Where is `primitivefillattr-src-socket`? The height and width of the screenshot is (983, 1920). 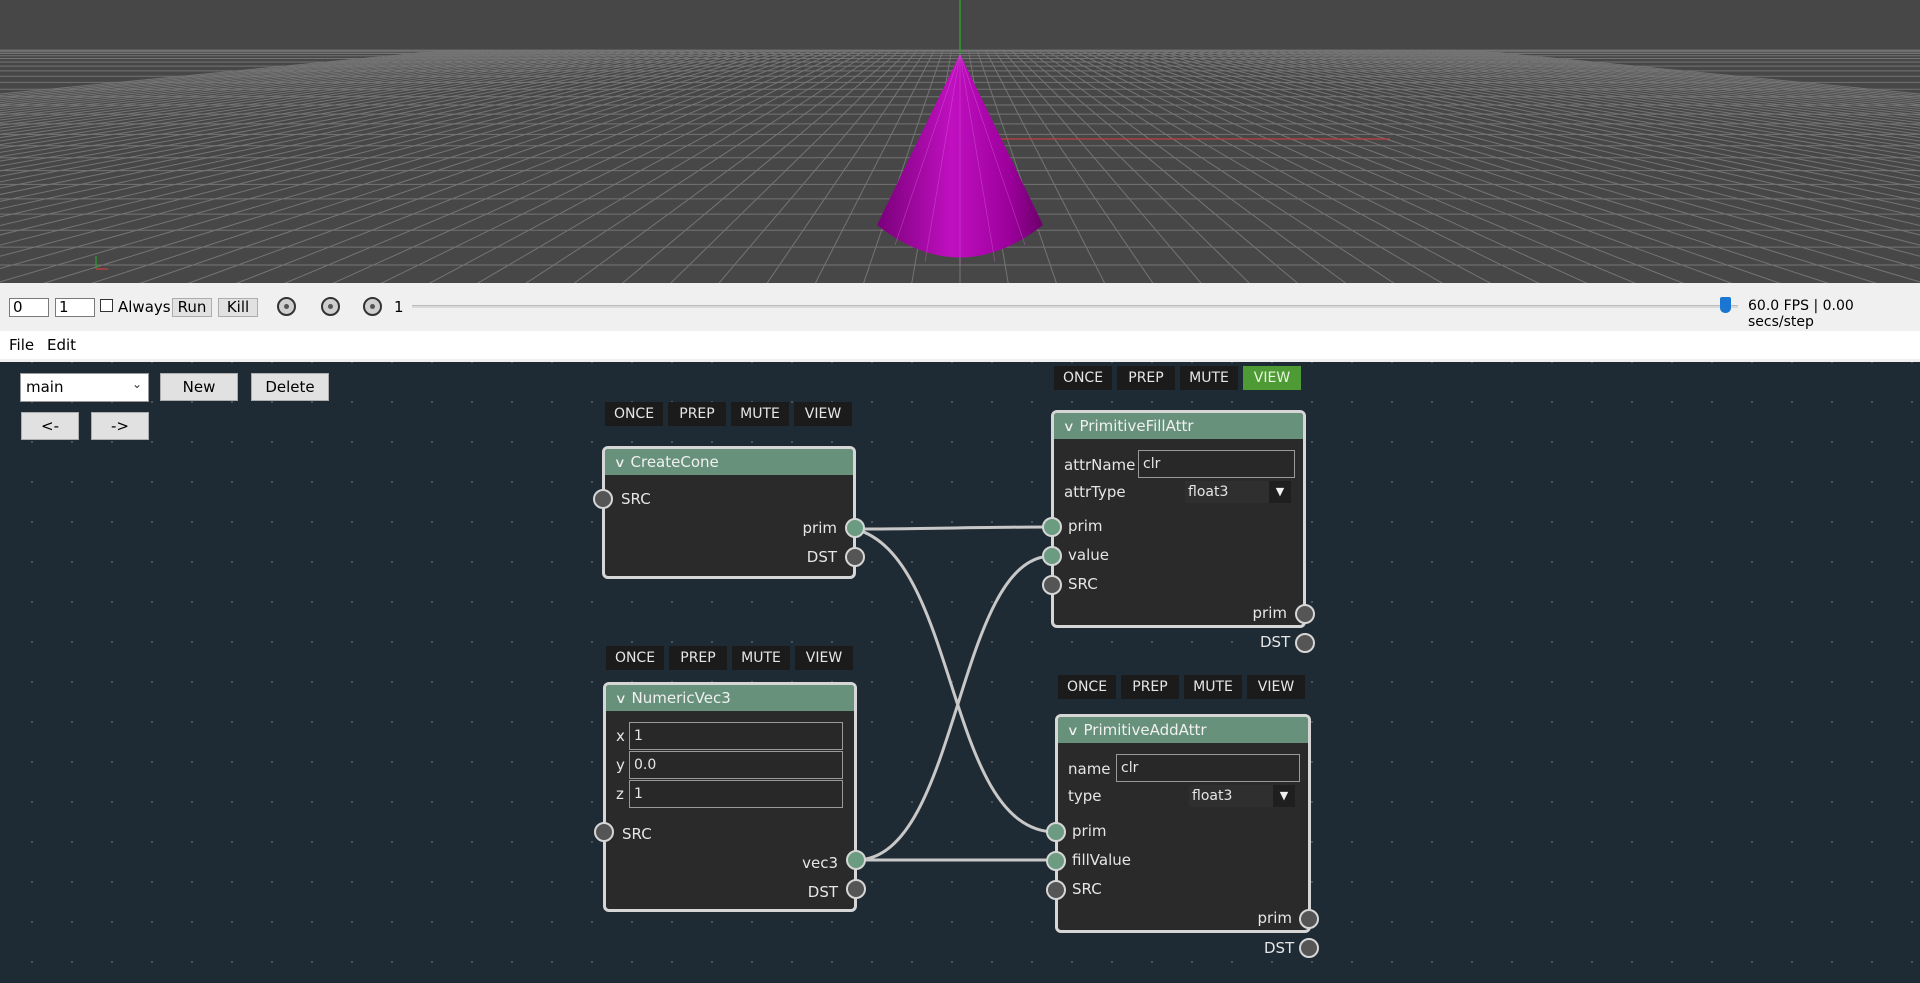
primitivefillattr-src-socket is located at coordinates (1052, 585).